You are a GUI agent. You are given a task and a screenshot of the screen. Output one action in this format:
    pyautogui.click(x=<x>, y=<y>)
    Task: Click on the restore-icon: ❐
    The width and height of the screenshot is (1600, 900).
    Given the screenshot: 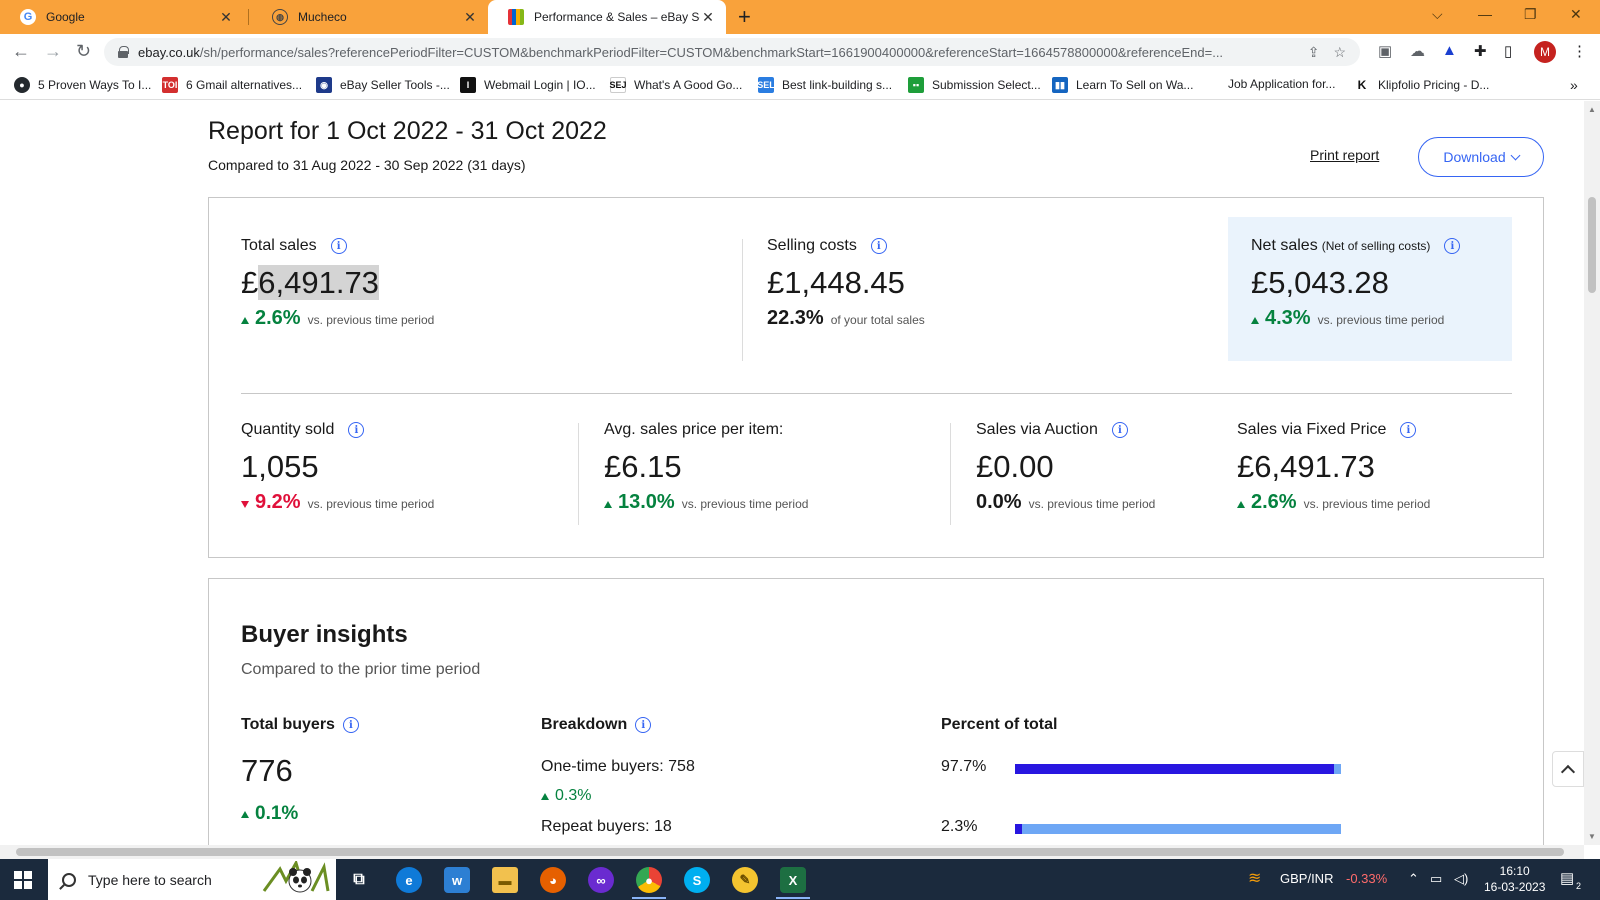 What is the action you would take?
    pyautogui.click(x=1530, y=14)
    